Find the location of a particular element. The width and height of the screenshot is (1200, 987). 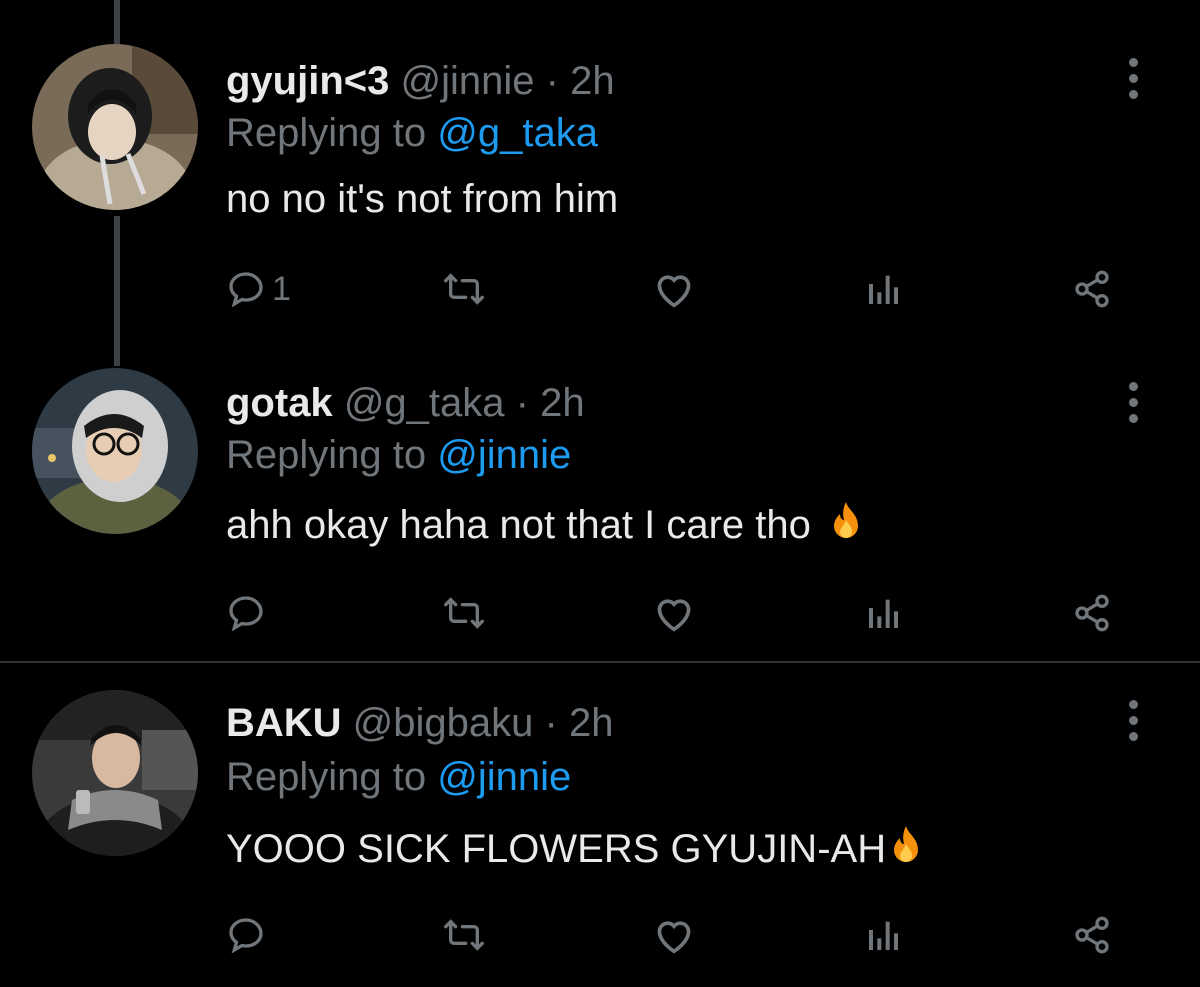

divider is located at coordinates (600, 662).